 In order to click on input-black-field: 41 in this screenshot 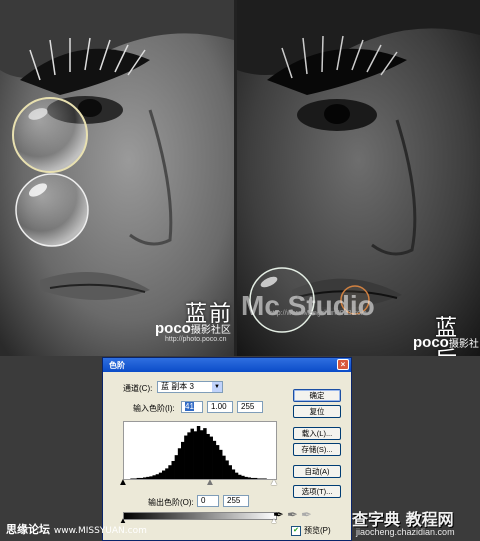, I will do `click(192, 407)`.